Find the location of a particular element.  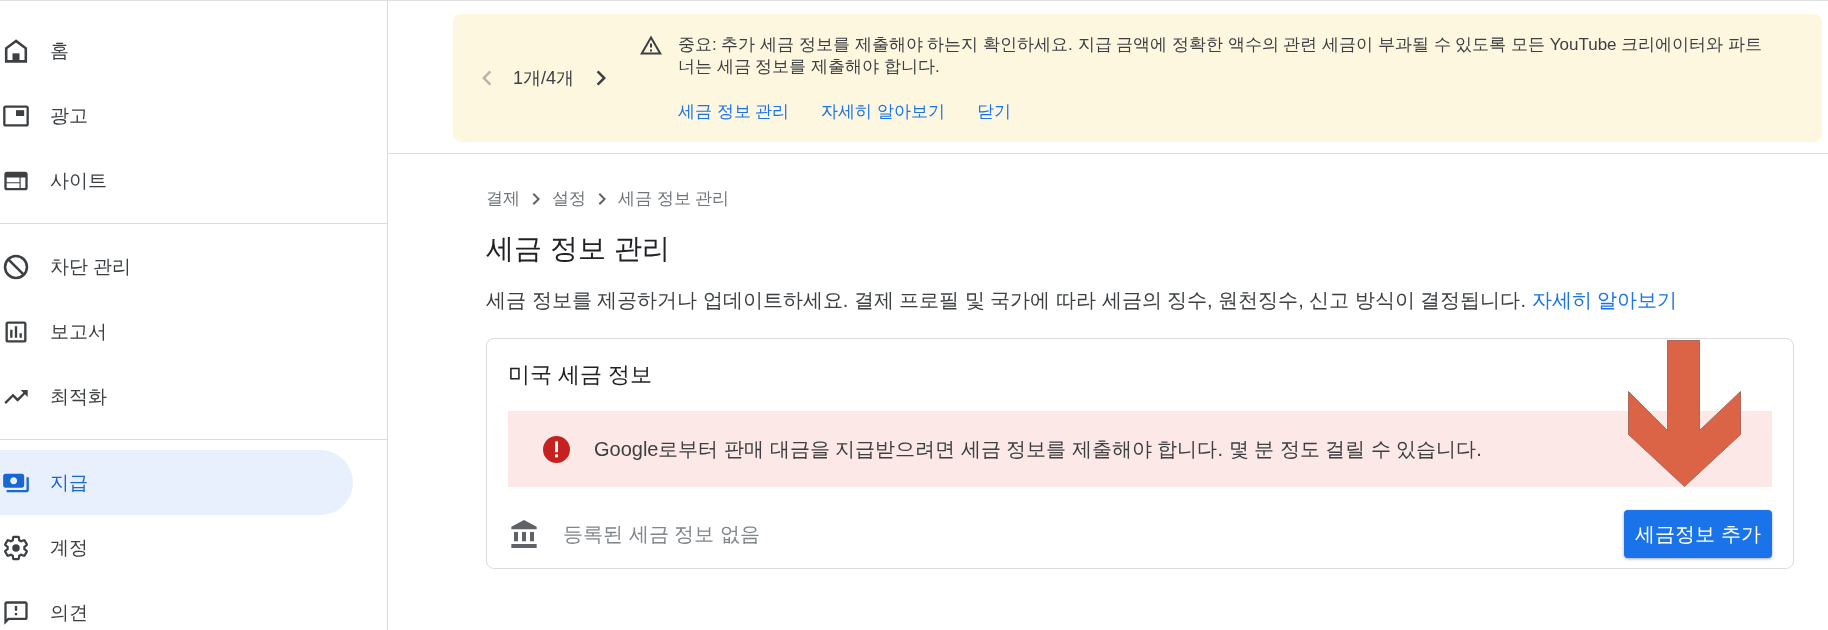

sidebar-item: 최적화 is located at coordinates (176, 396).